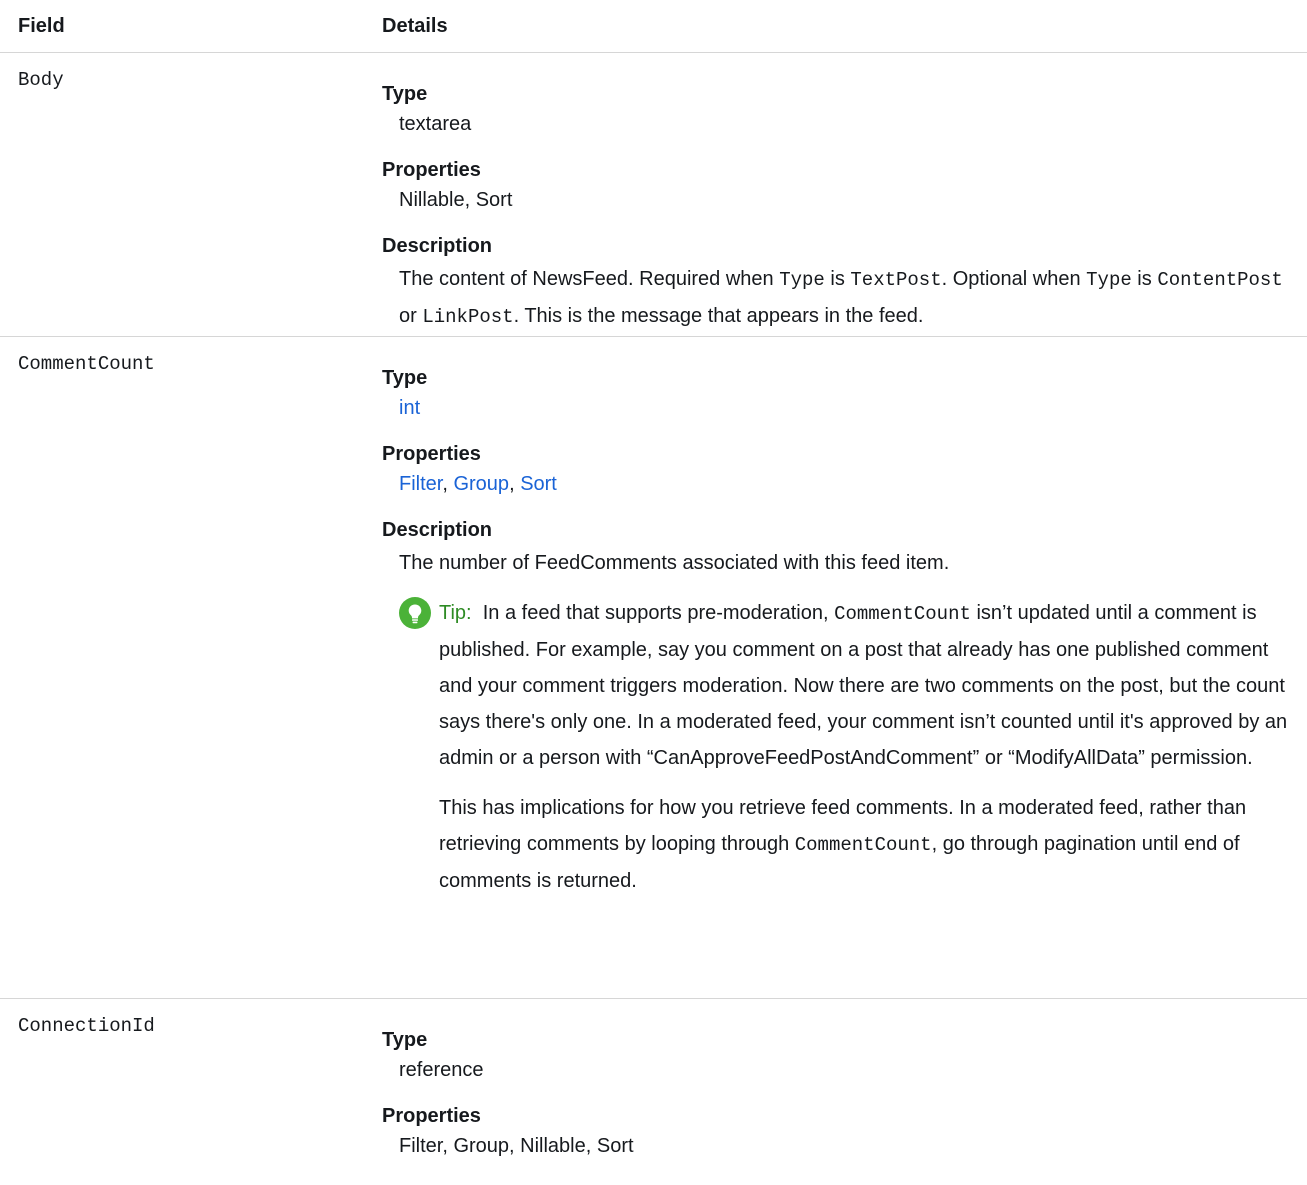 Image resolution: width=1307 pixels, height=1185 pixels. Describe the element at coordinates (41, 26) in the screenshot. I see `field-column-header: Field` at that location.